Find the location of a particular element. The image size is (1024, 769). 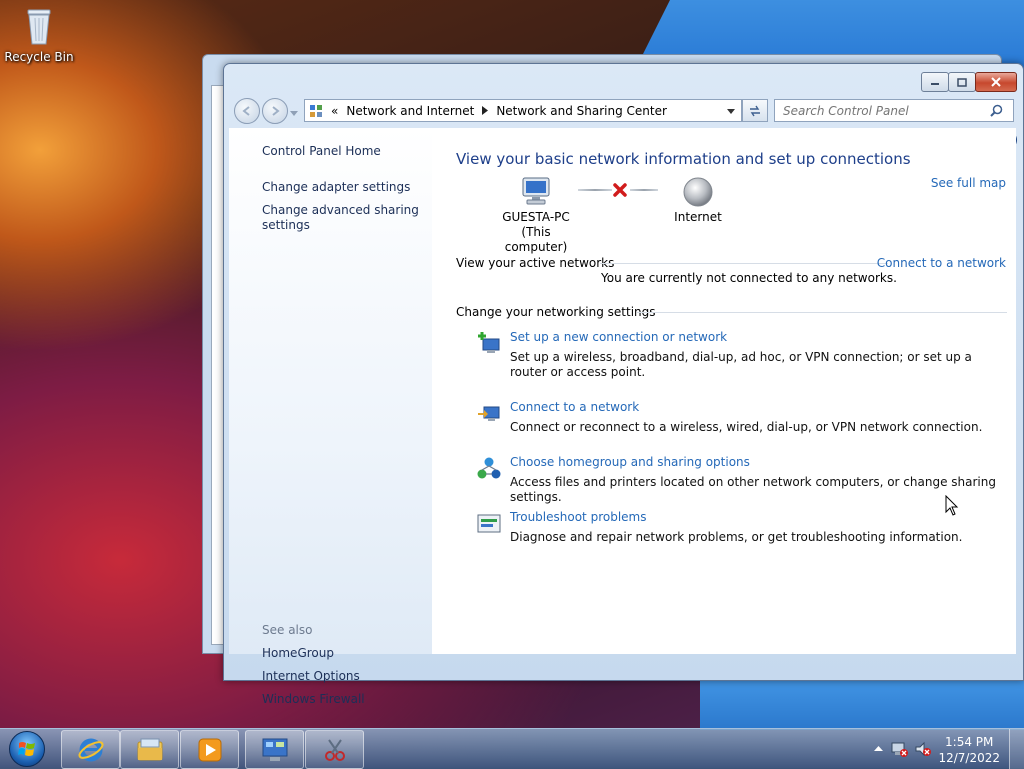

window-caption-buttons is located at coordinates (969, 82).